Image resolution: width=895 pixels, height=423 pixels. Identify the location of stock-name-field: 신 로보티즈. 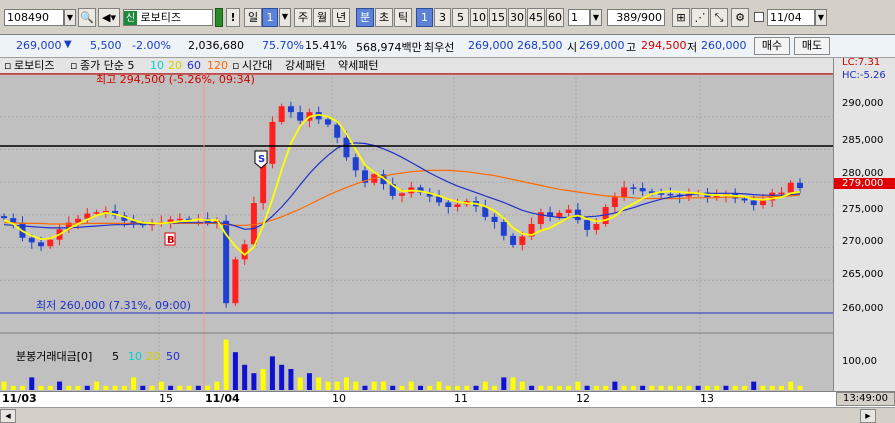
(168, 17).